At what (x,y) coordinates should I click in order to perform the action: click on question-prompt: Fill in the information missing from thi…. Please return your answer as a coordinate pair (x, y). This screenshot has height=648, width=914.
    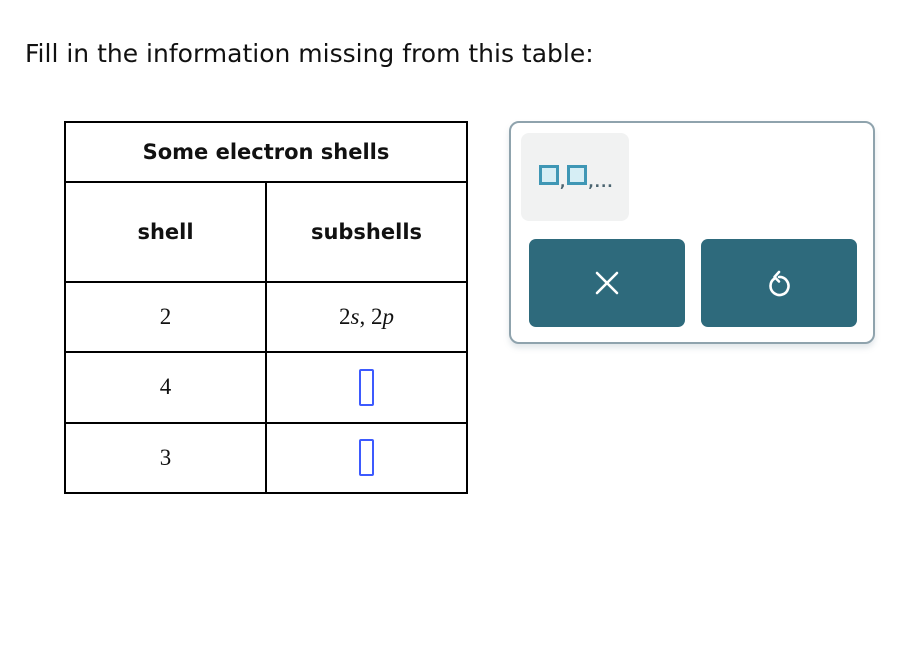
    Looking at the image, I should click on (309, 53).